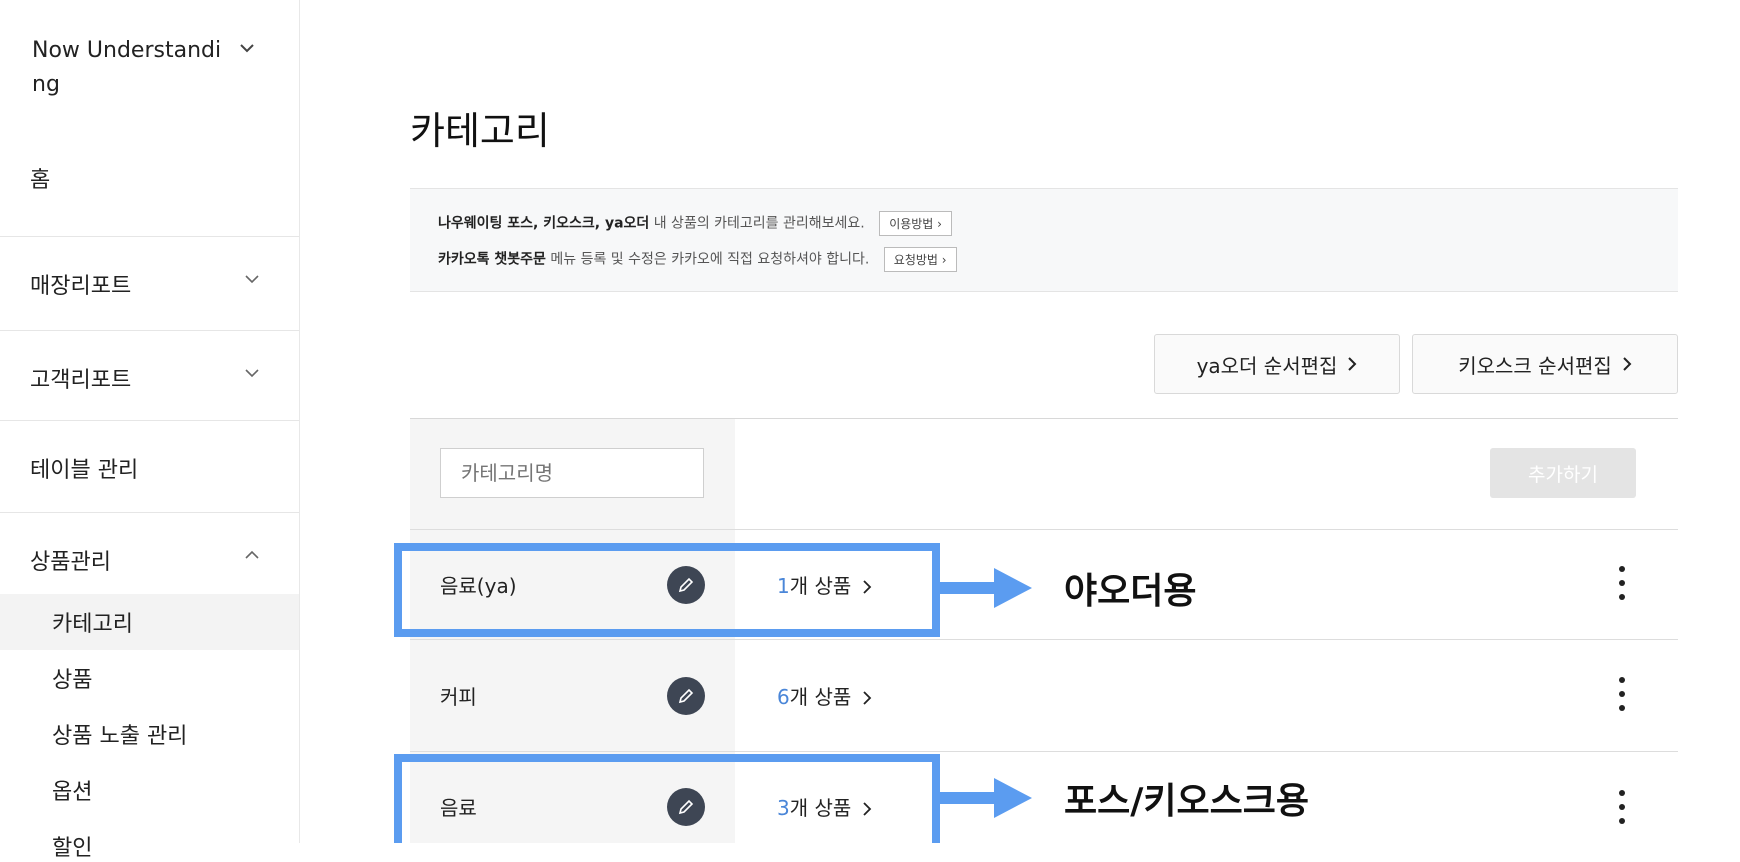 The height and width of the screenshot is (862, 1740). I want to click on nav-label: 매장리포트, so click(81, 286).